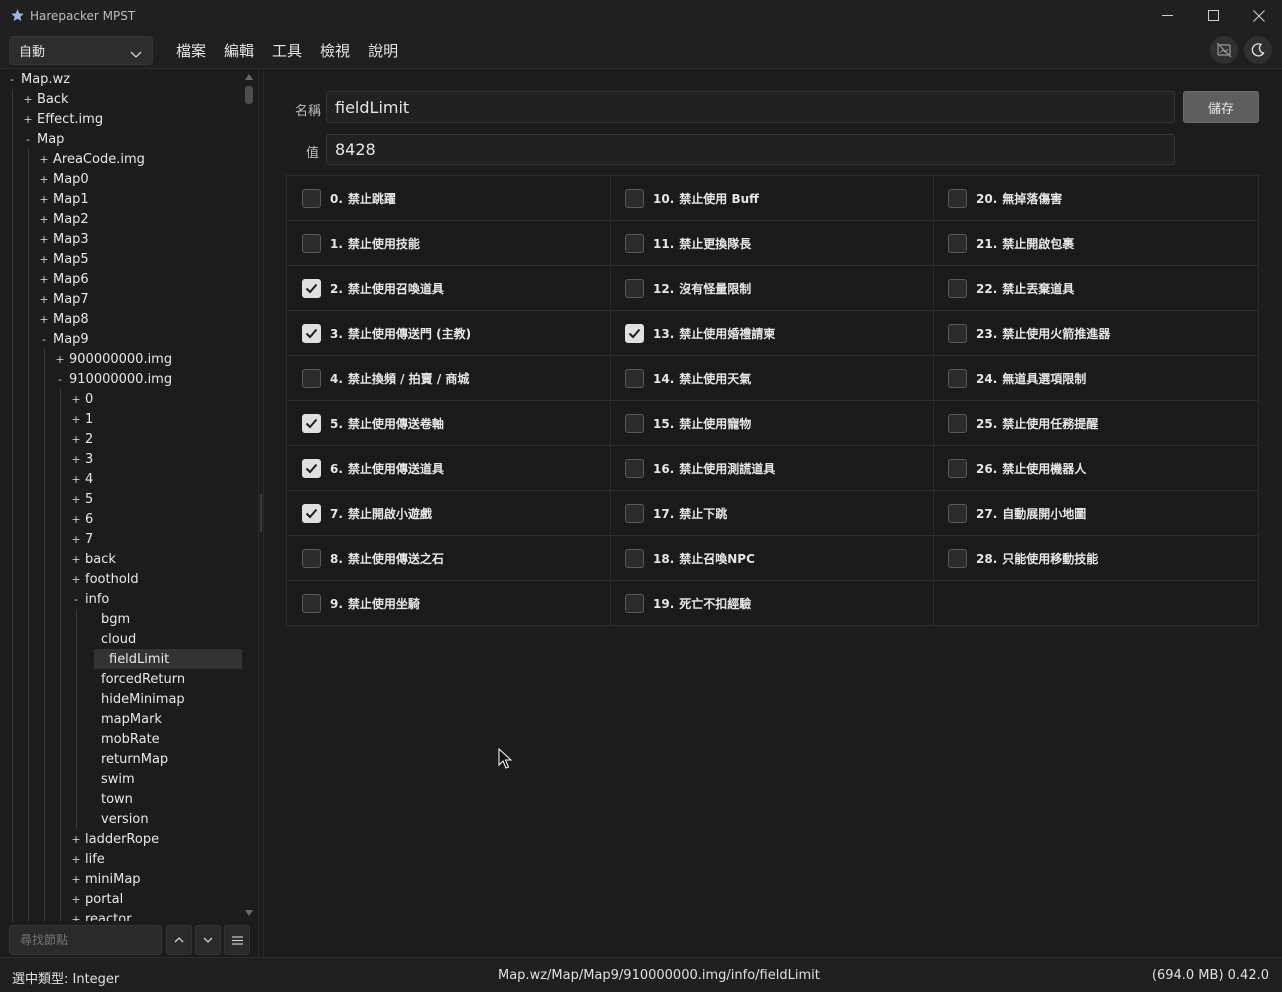 This screenshot has width=1282, height=992. I want to click on flag-option: 28. 只能使用移動技能, so click(1095, 558).